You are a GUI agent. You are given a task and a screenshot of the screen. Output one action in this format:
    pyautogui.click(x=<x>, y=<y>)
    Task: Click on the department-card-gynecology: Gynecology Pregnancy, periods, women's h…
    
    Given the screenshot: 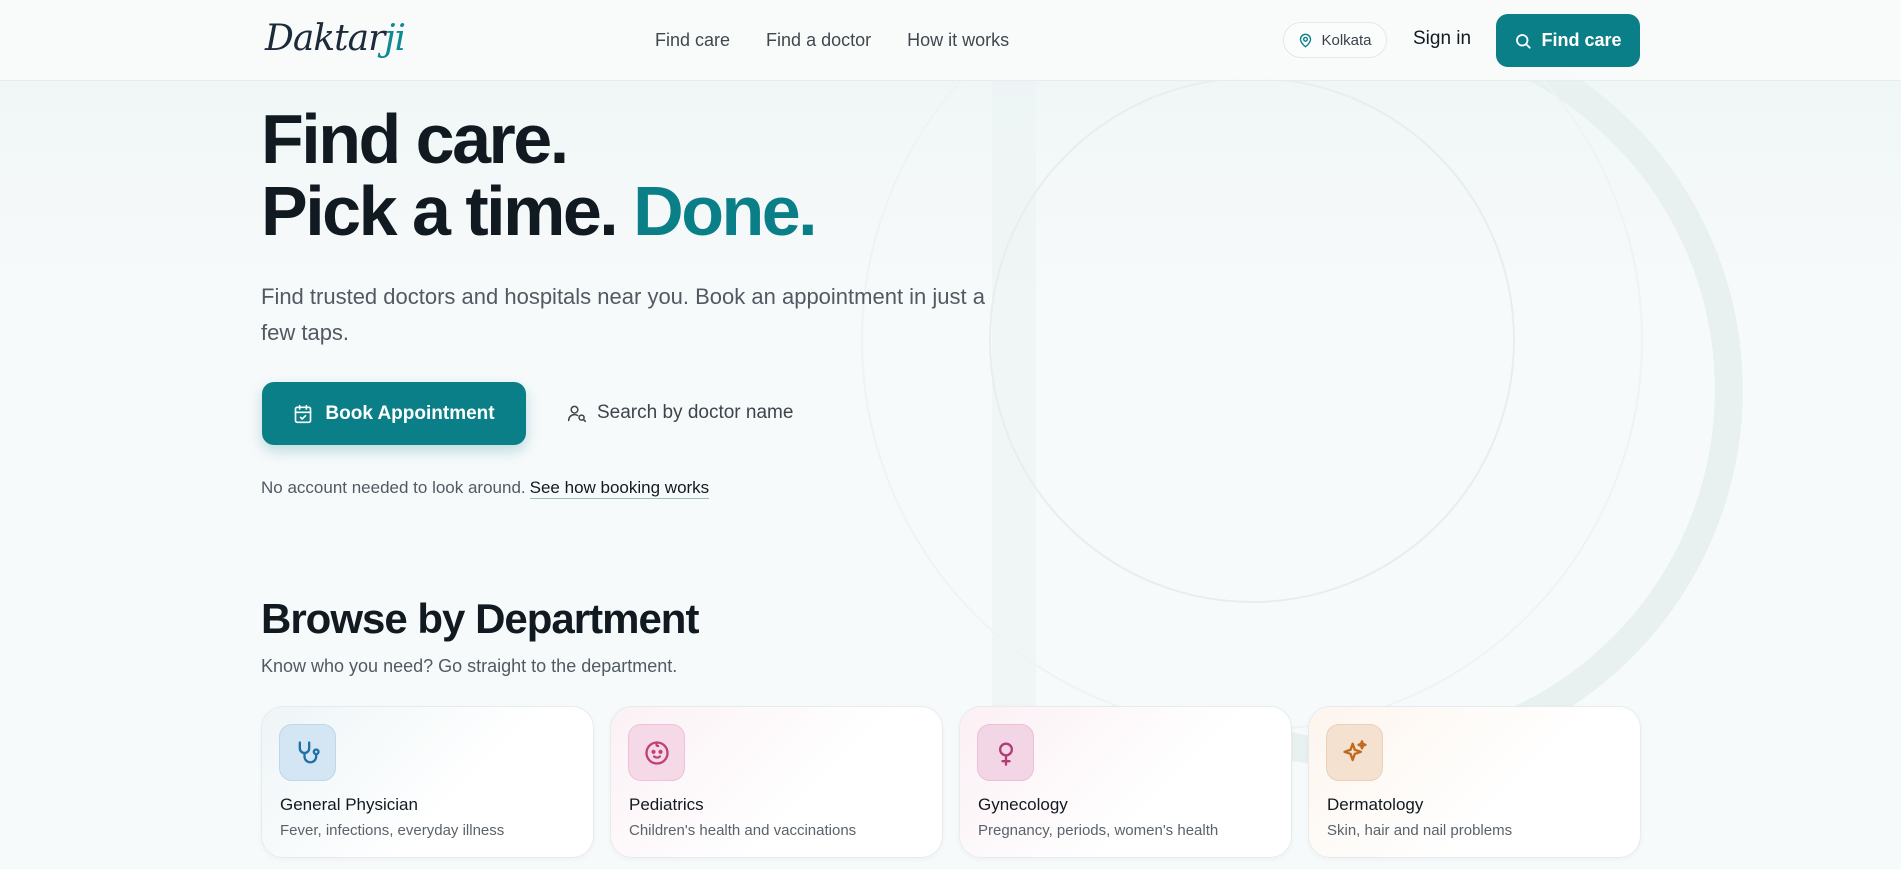 What is the action you would take?
    pyautogui.click(x=1125, y=782)
    